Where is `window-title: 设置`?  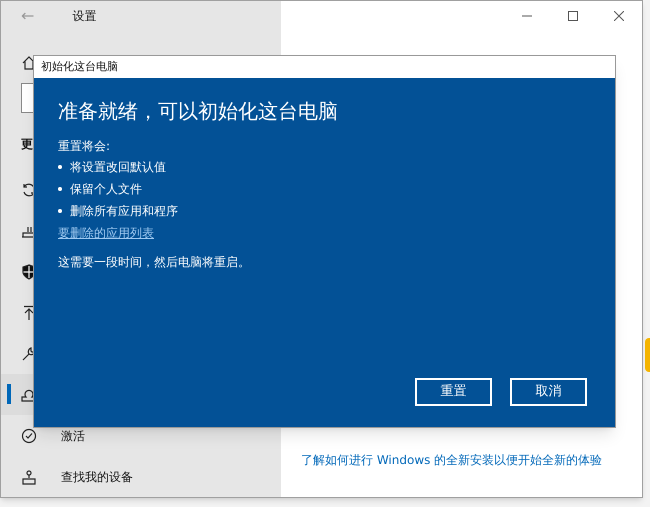 window-title: 设置 is located at coordinates (84, 16).